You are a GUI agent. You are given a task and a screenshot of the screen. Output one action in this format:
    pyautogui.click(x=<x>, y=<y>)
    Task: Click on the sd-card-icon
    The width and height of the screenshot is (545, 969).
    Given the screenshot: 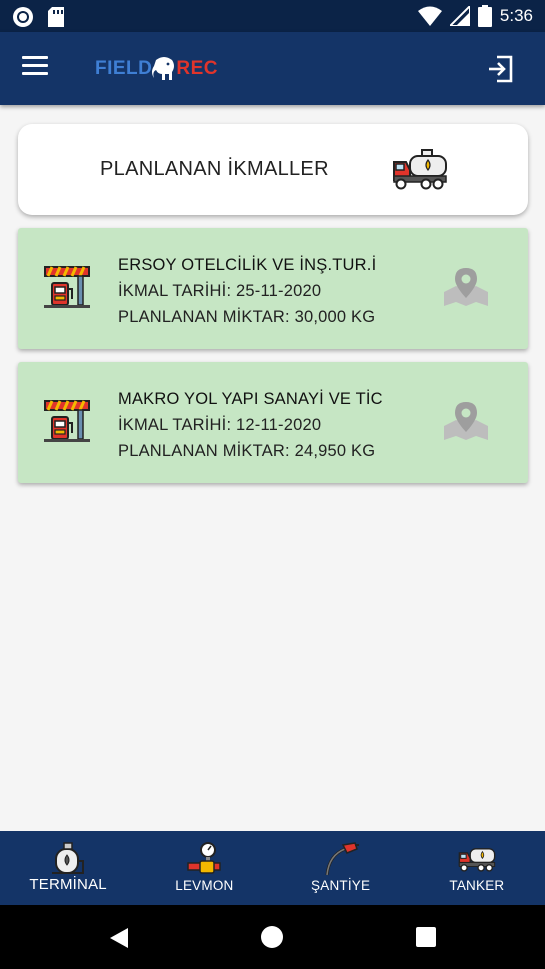 What is the action you would take?
    pyautogui.click(x=56, y=17)
    